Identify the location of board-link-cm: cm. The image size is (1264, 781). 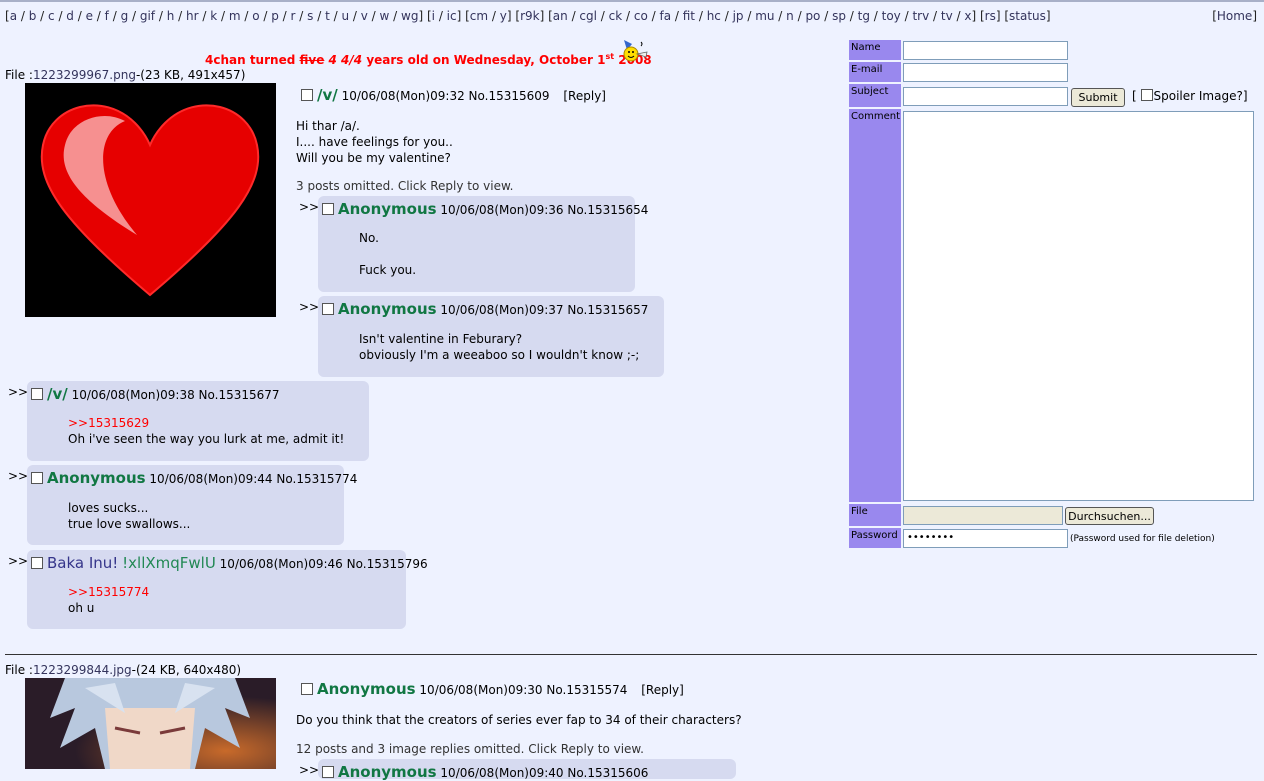
(479, 16).